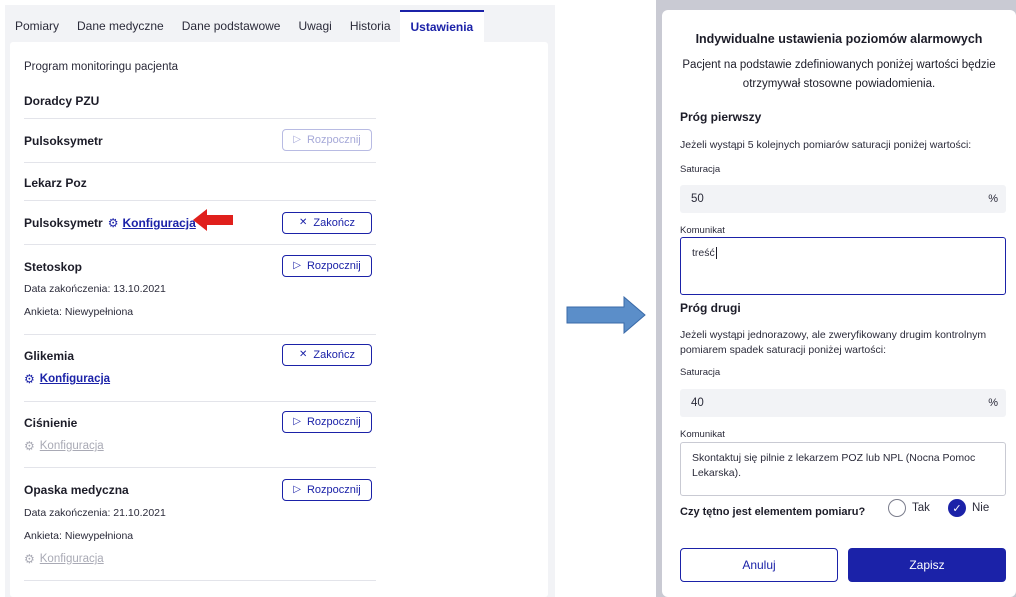 This screenshot has height=597, width=1016. What do you see at coordinates (51, 423) in the screenshot?
I see `item-cisnienie-title: Ciśnienie` at bounding box center [51, 423].